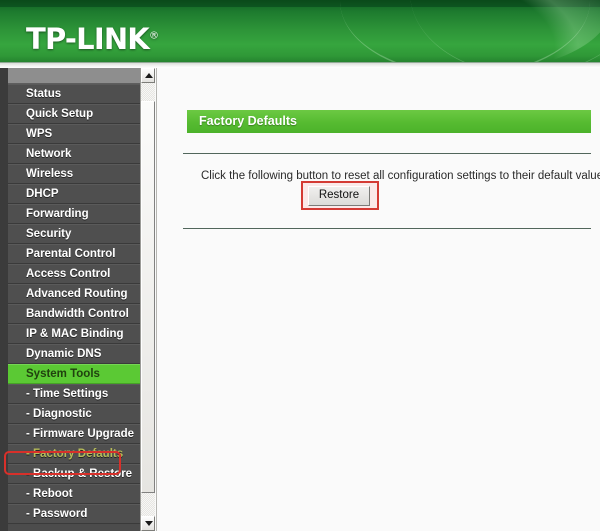 The height and width of the screenshot is (531, 600). What do you see at coordinates (74, 134) in the screenshot?
I see `sidebar-item-wps: WPS` at bounding box center [74, 134].